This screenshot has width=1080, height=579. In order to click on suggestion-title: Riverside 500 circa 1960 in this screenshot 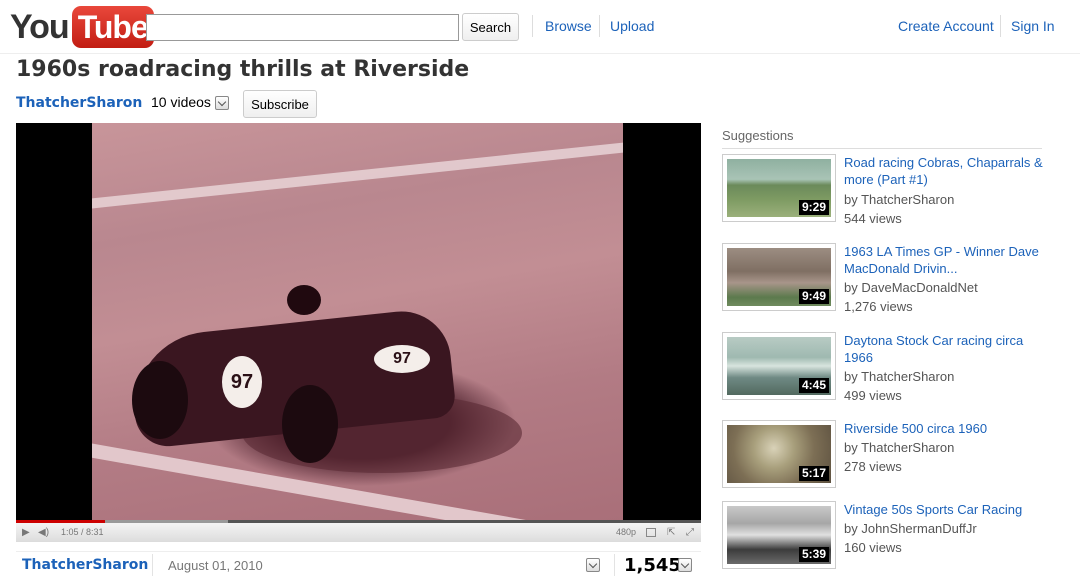, I will do `click(946, 428)`.